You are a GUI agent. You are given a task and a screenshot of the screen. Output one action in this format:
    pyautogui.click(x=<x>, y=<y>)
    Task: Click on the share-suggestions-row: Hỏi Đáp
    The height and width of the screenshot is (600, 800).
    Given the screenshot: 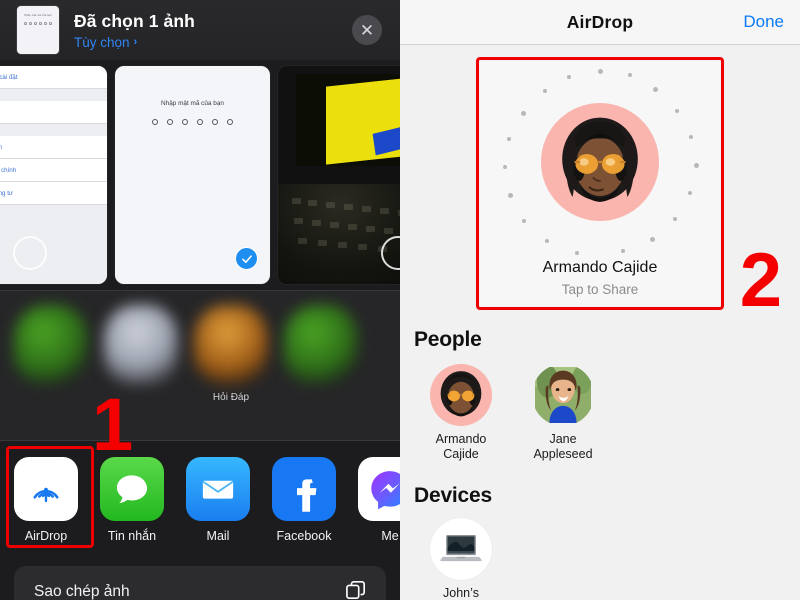 What is the action you would take?
    pyautogui.click(x=200, y=365)
    